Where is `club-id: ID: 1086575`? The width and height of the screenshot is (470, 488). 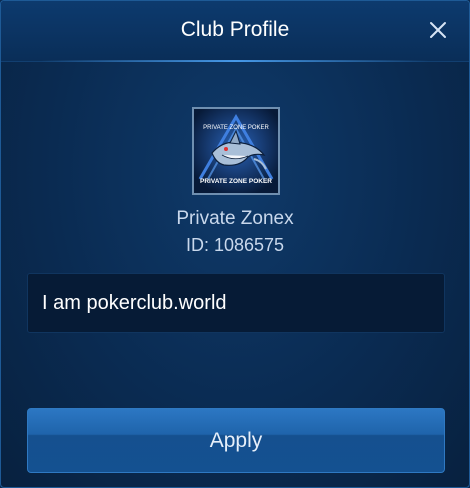
club-id: ID: 1086575 is located at coordinates (235, 245).